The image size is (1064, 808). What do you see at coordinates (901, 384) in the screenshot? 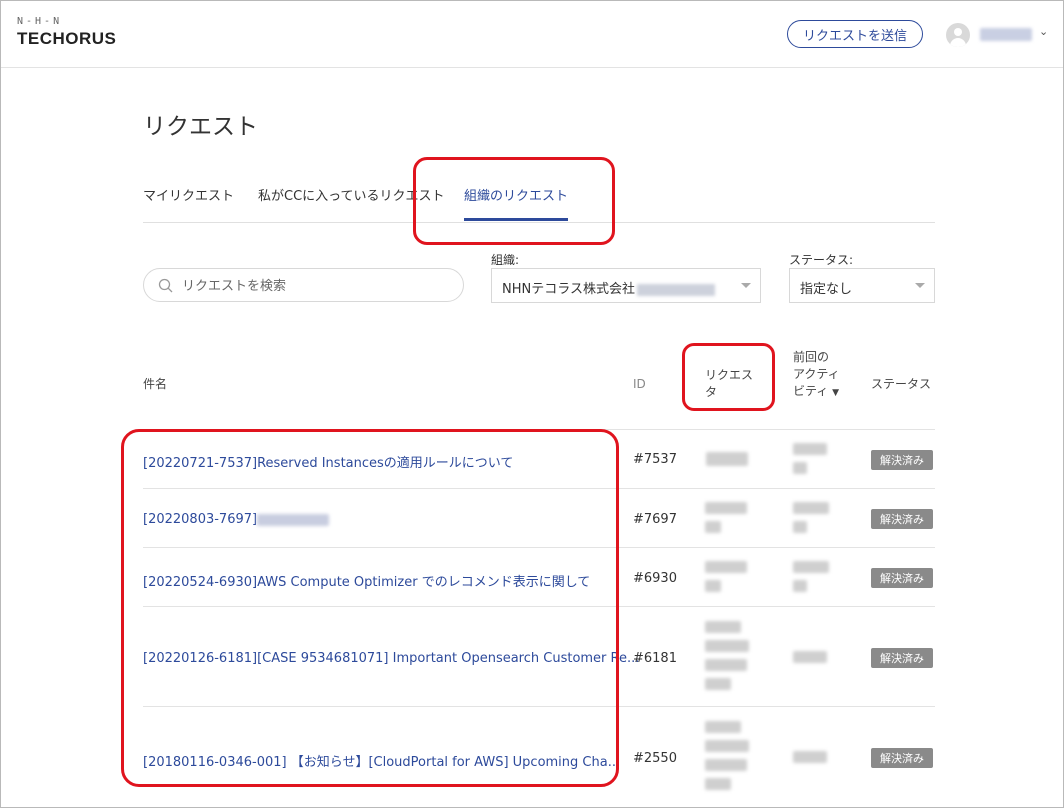
I see `header-status: ステータス` at bounding box center [901, 384].